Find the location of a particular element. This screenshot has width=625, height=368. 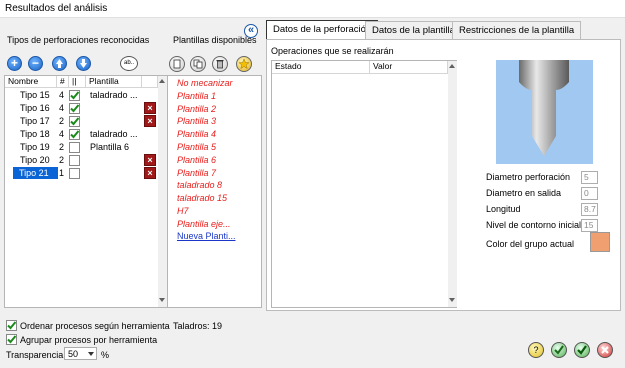

chevron-down-icon is located at coordinates (91, 354).